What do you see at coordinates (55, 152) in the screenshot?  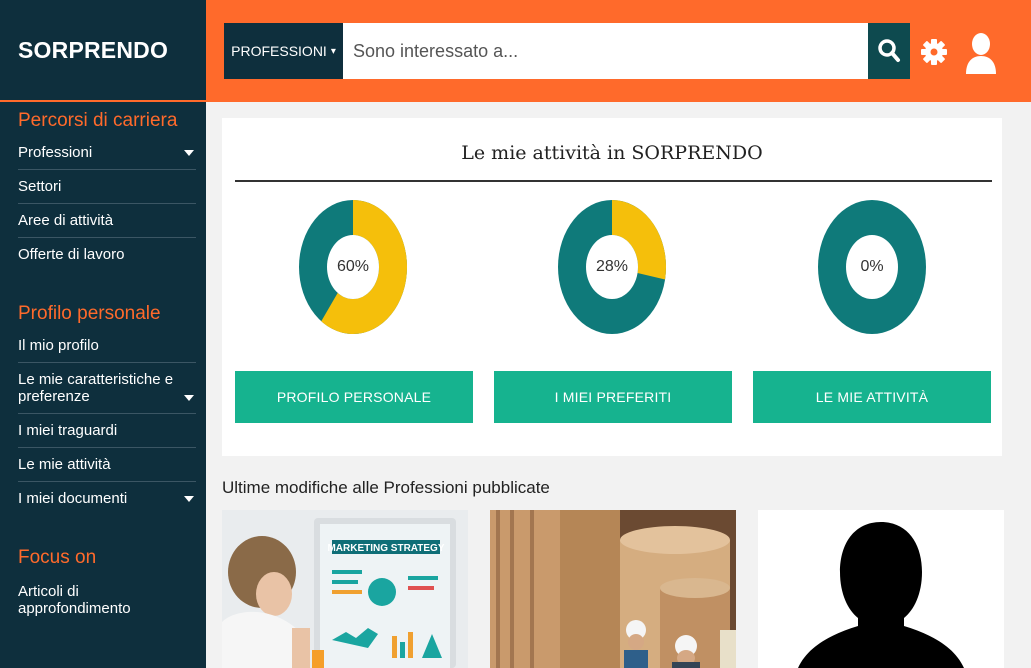 I see `sidebar-item-label: Professioni` at bounding box center [55, 152].